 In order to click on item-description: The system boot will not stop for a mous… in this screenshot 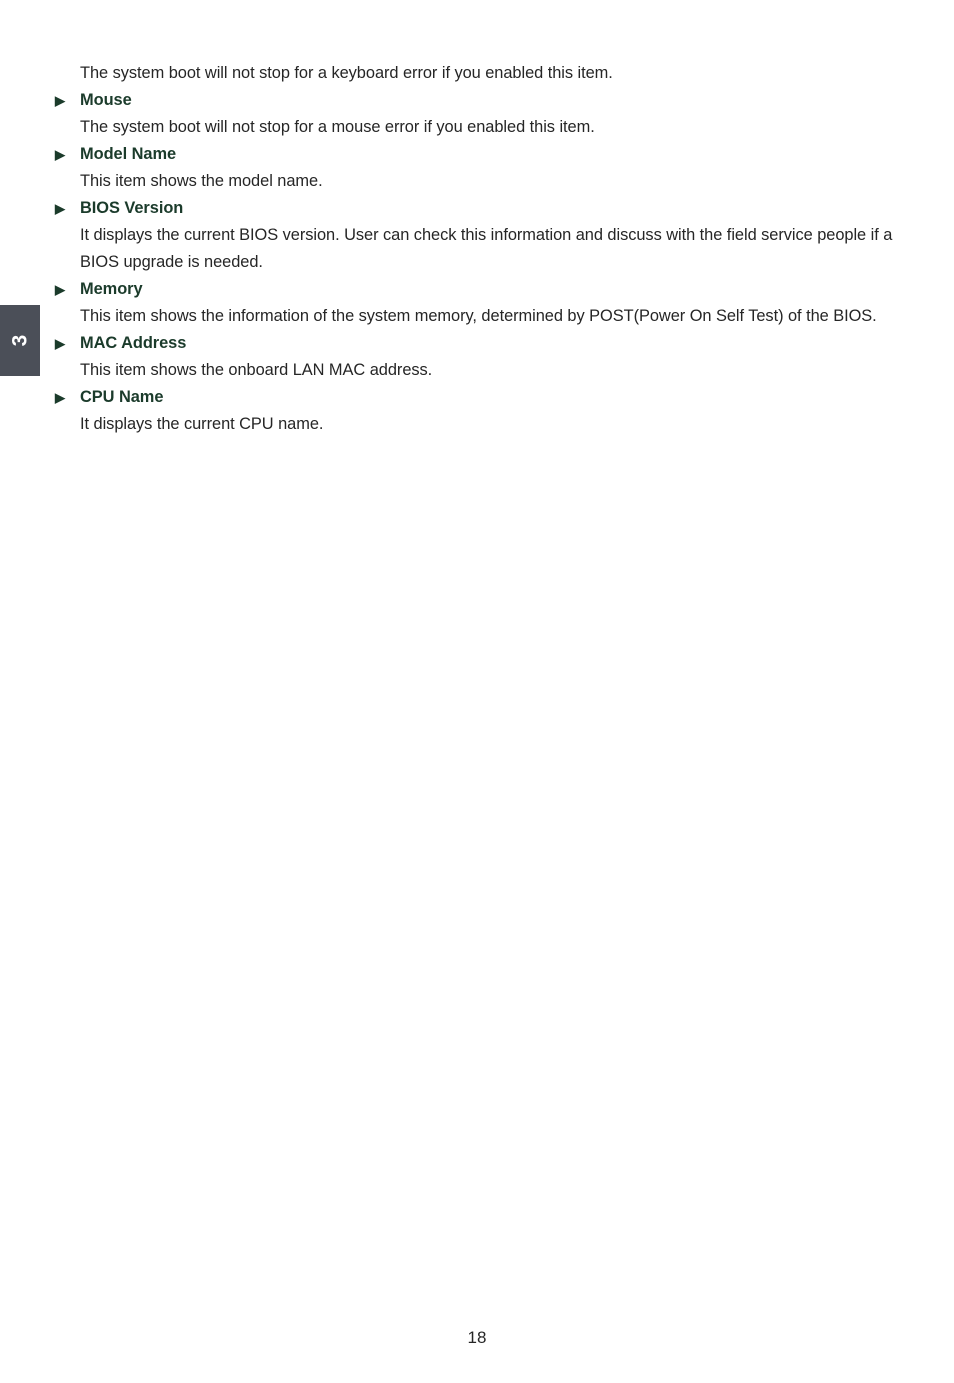, I will do `click(337, 127)`.